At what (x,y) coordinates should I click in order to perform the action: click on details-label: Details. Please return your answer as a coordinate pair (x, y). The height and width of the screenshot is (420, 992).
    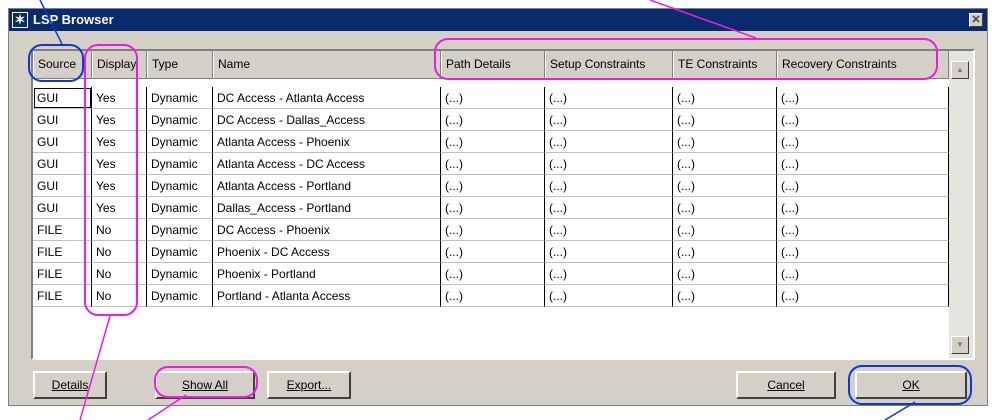
    Looking at the image, I should click on (70, 385).